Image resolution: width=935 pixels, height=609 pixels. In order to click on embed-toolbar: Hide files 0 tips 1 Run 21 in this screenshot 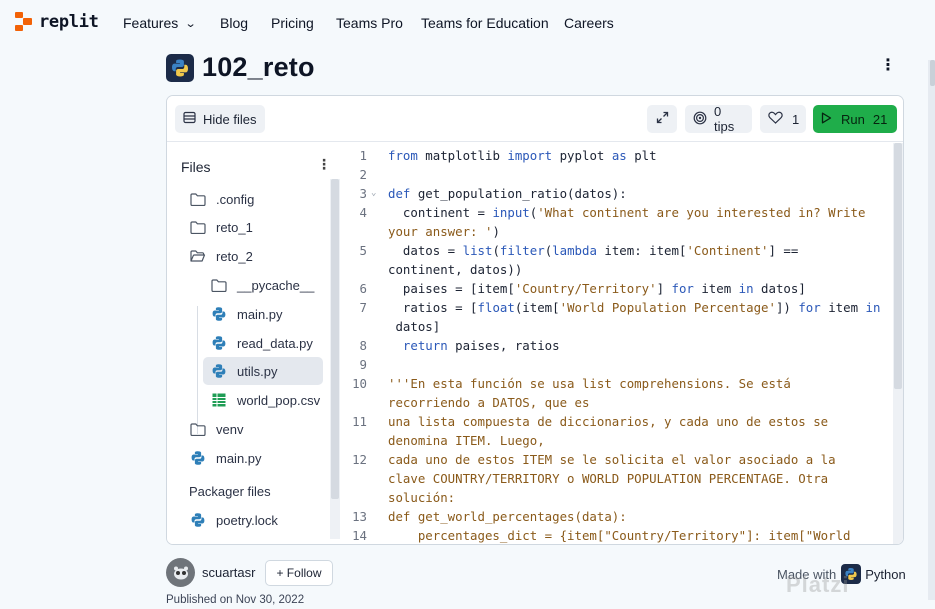, I will do `click(535, 119)`.